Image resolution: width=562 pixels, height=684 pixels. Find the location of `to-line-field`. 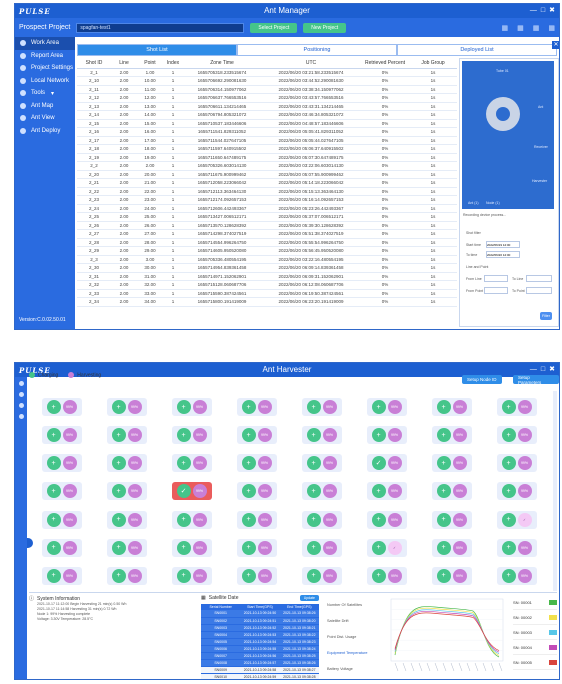

to-line-field is located at coordinates (539, 278).